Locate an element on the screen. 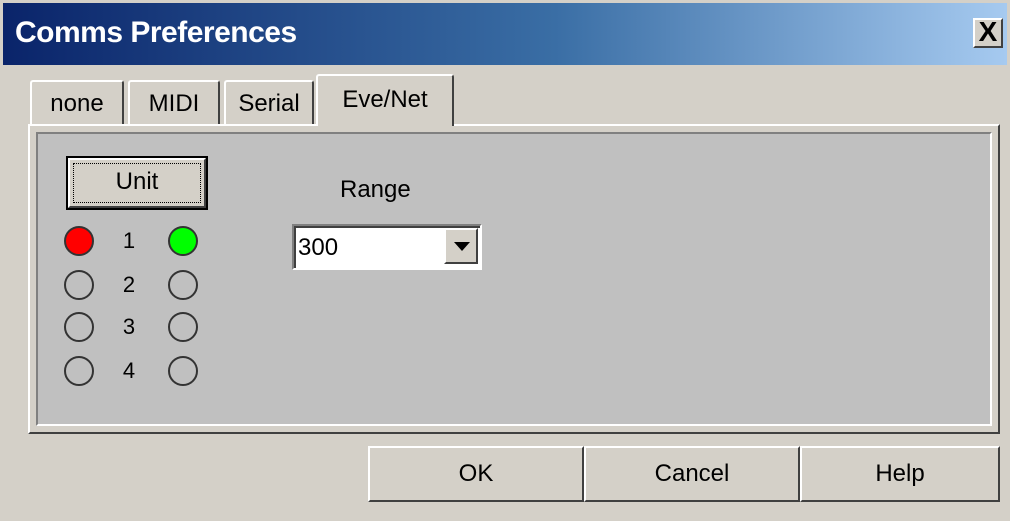 The image size is (1010, 521). tab-none: none is located at coordinates (77, 103).